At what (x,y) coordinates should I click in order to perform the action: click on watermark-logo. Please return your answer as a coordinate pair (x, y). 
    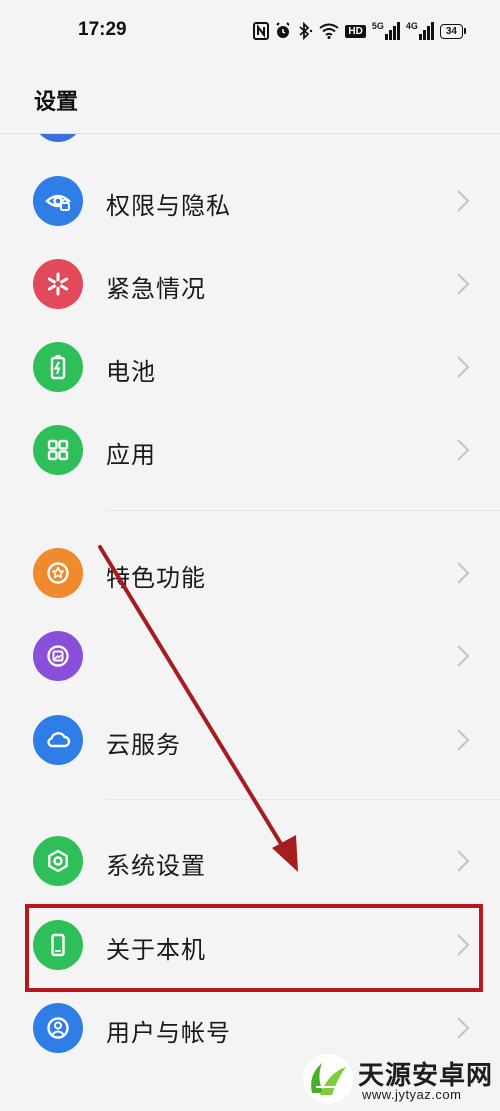
    Looking at the image, I should click on (328, 1079).